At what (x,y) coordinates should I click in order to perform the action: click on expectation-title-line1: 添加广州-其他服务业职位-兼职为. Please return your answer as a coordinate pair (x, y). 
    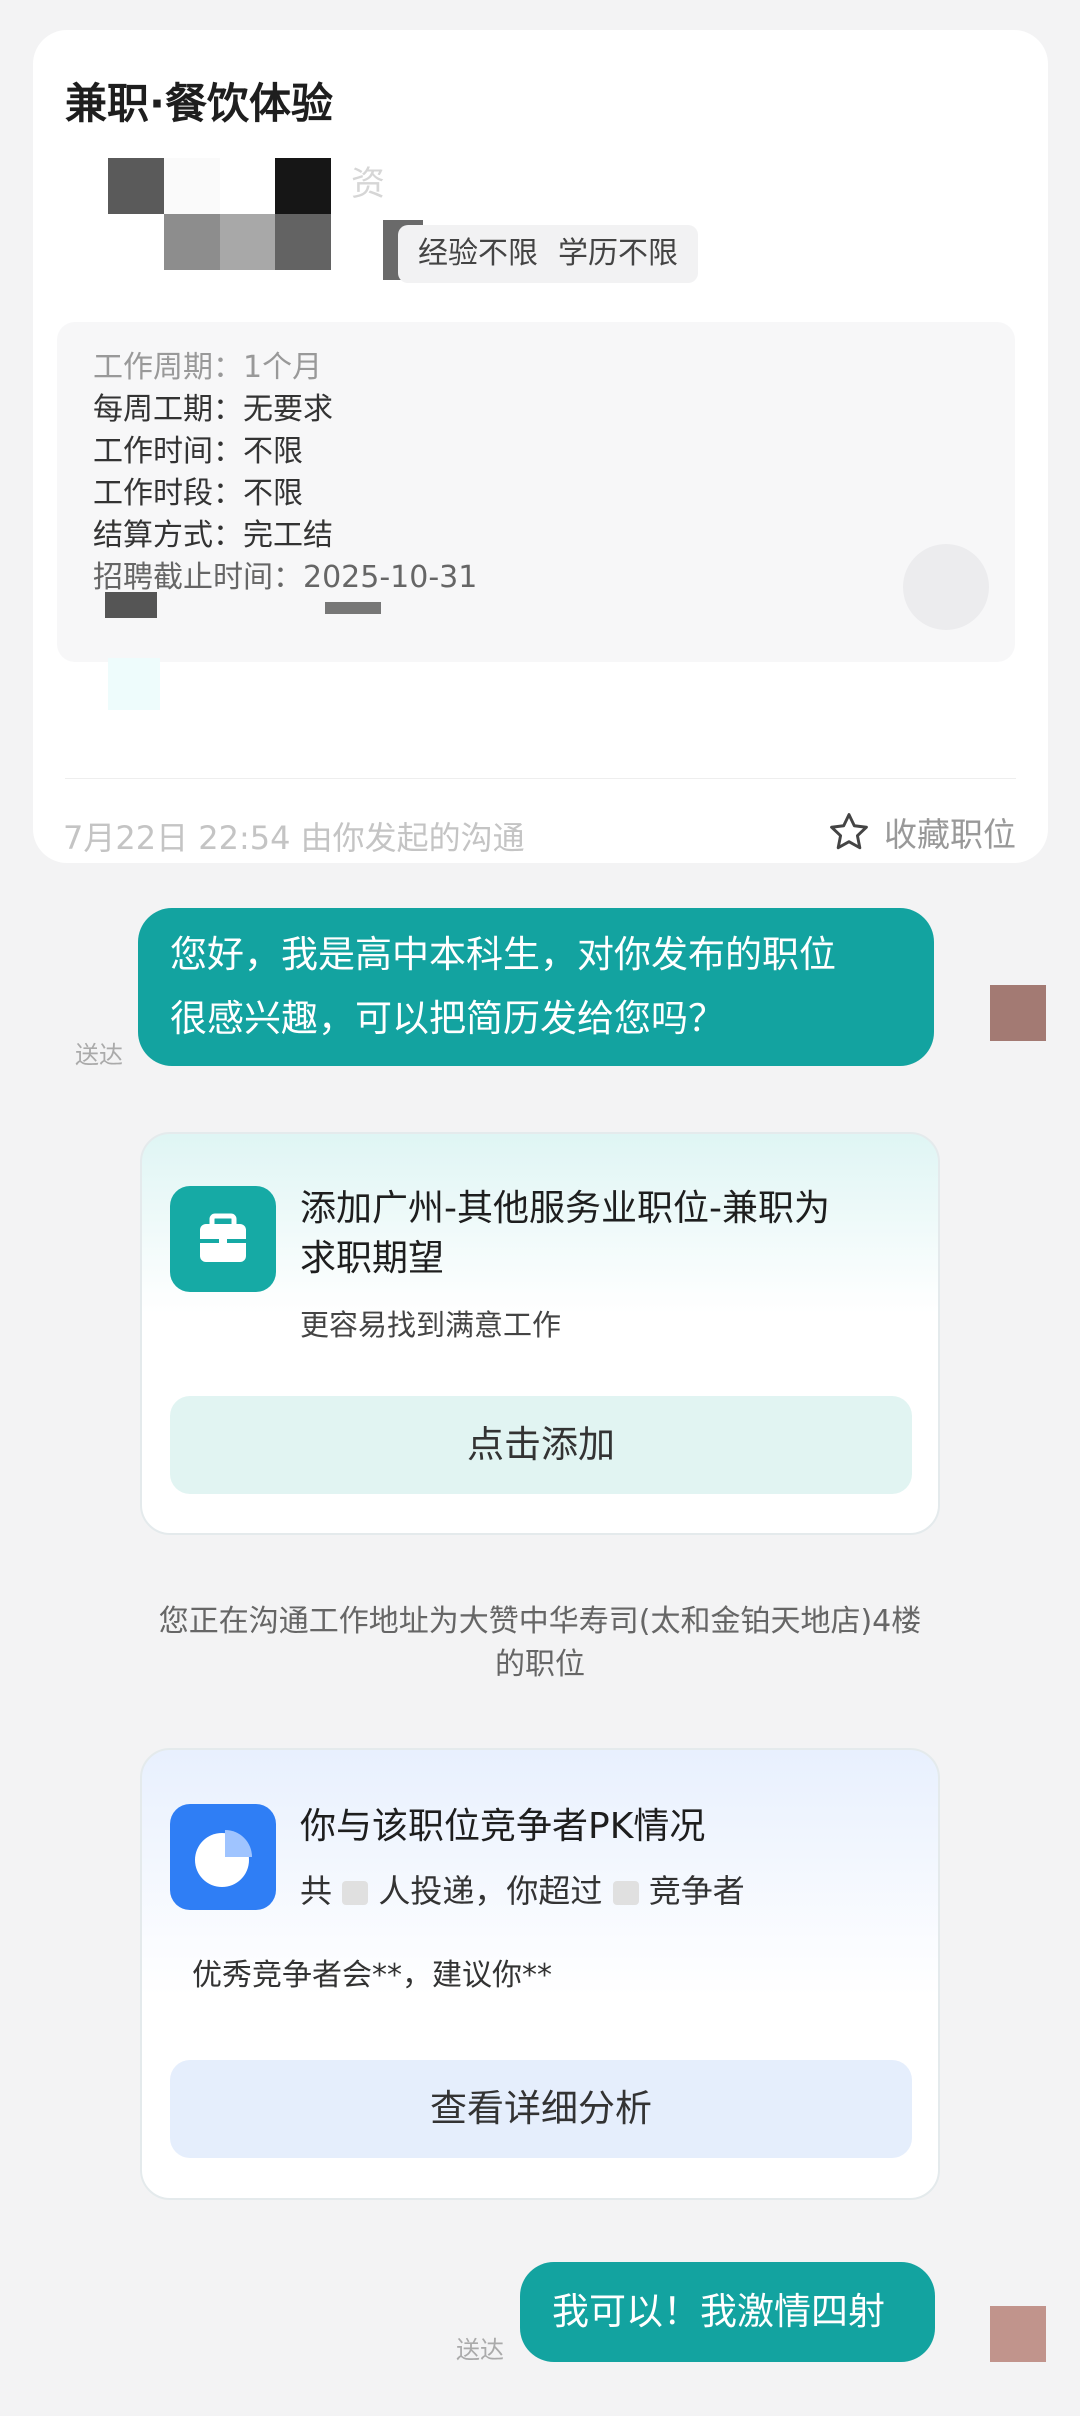
    Looking at the image, I should click on (565, 1208).